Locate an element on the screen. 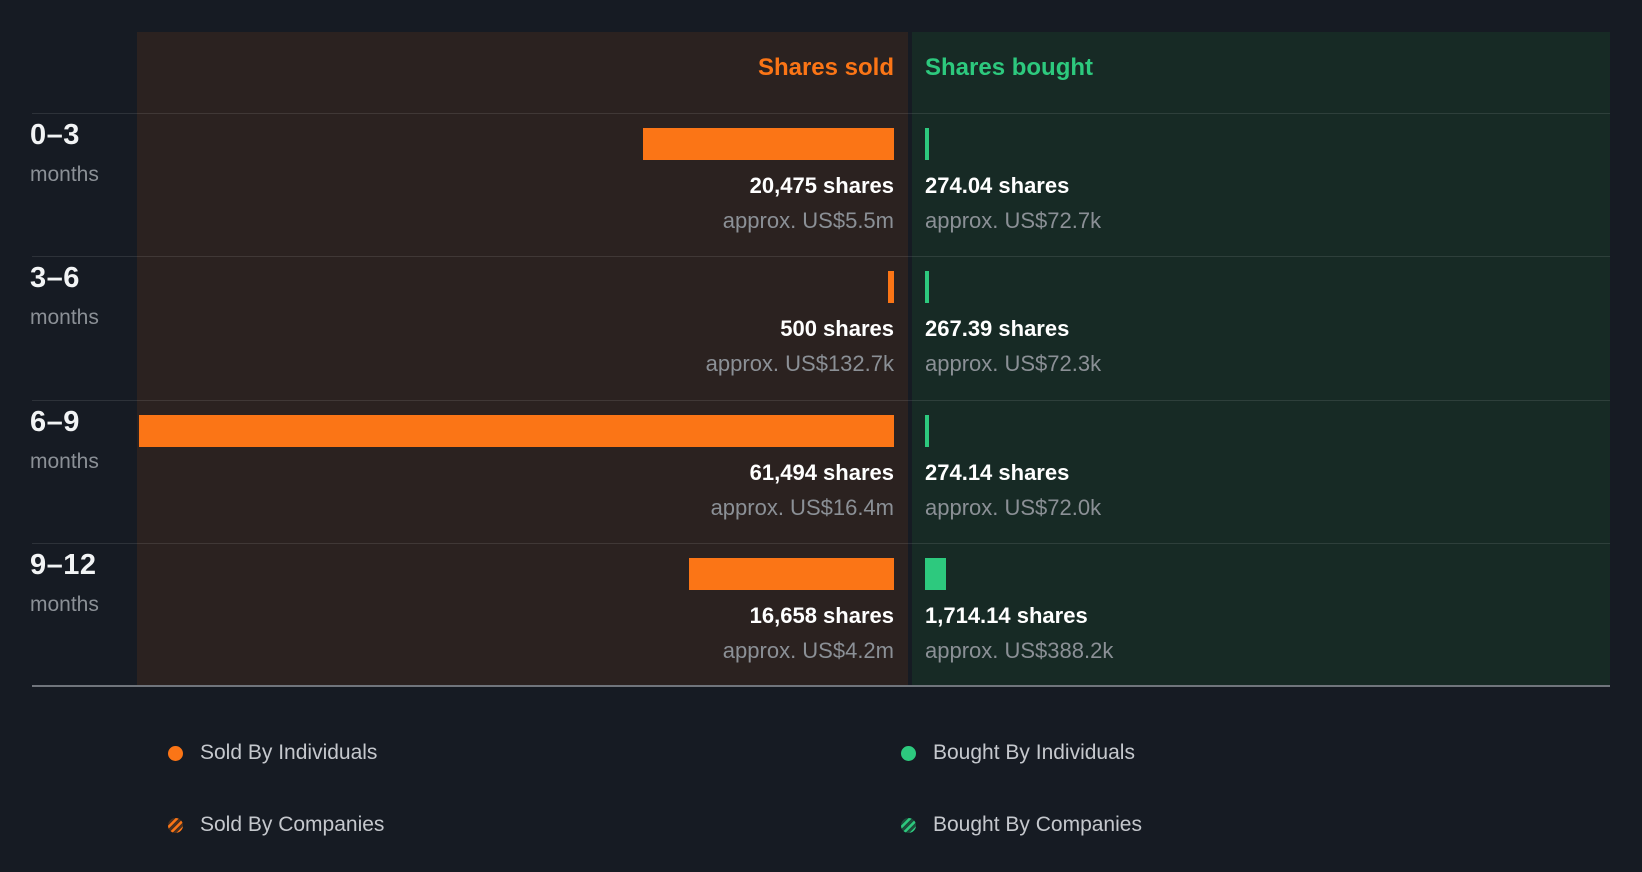 The image size is (1642, 872). period-range: 6–9 is located at coordinates (55, 422).